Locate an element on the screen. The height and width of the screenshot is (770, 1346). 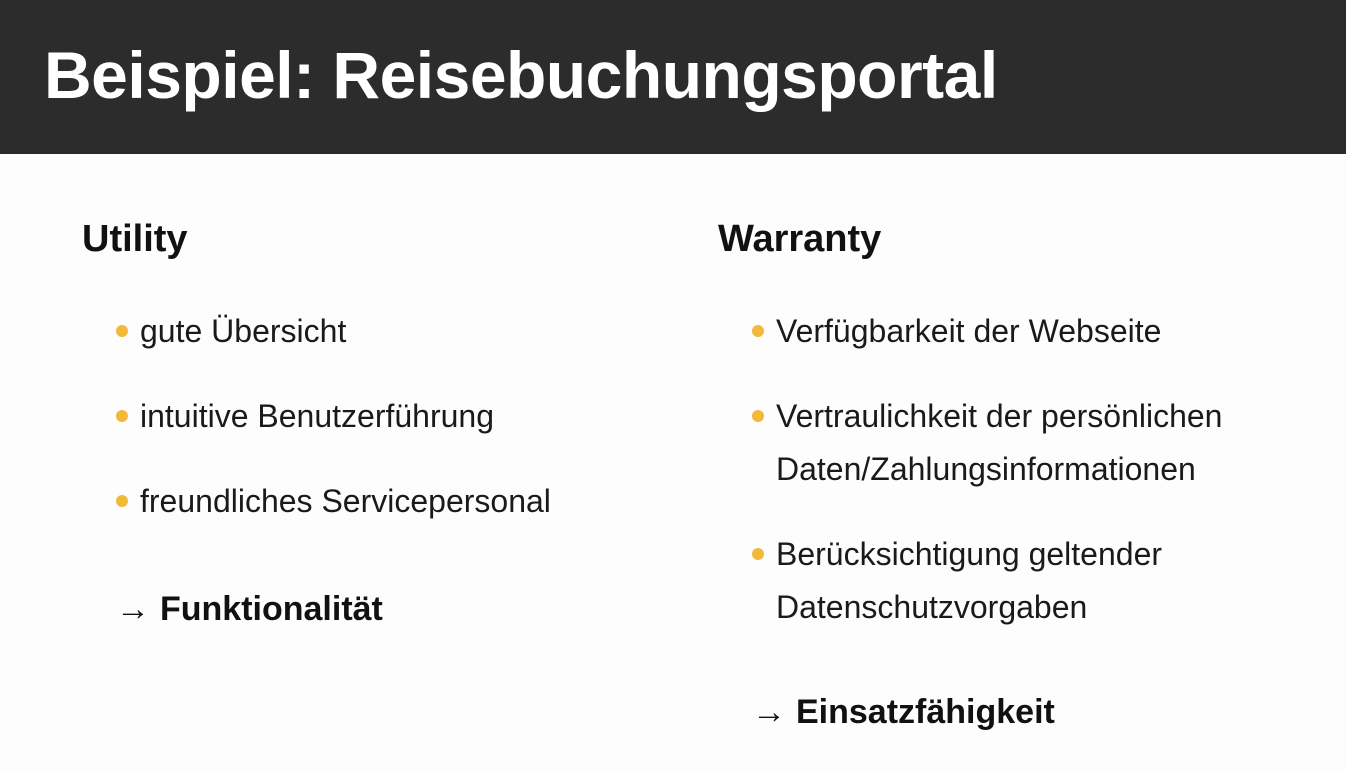
warranty-heading: Warranty is located at coordinates (800, 239).